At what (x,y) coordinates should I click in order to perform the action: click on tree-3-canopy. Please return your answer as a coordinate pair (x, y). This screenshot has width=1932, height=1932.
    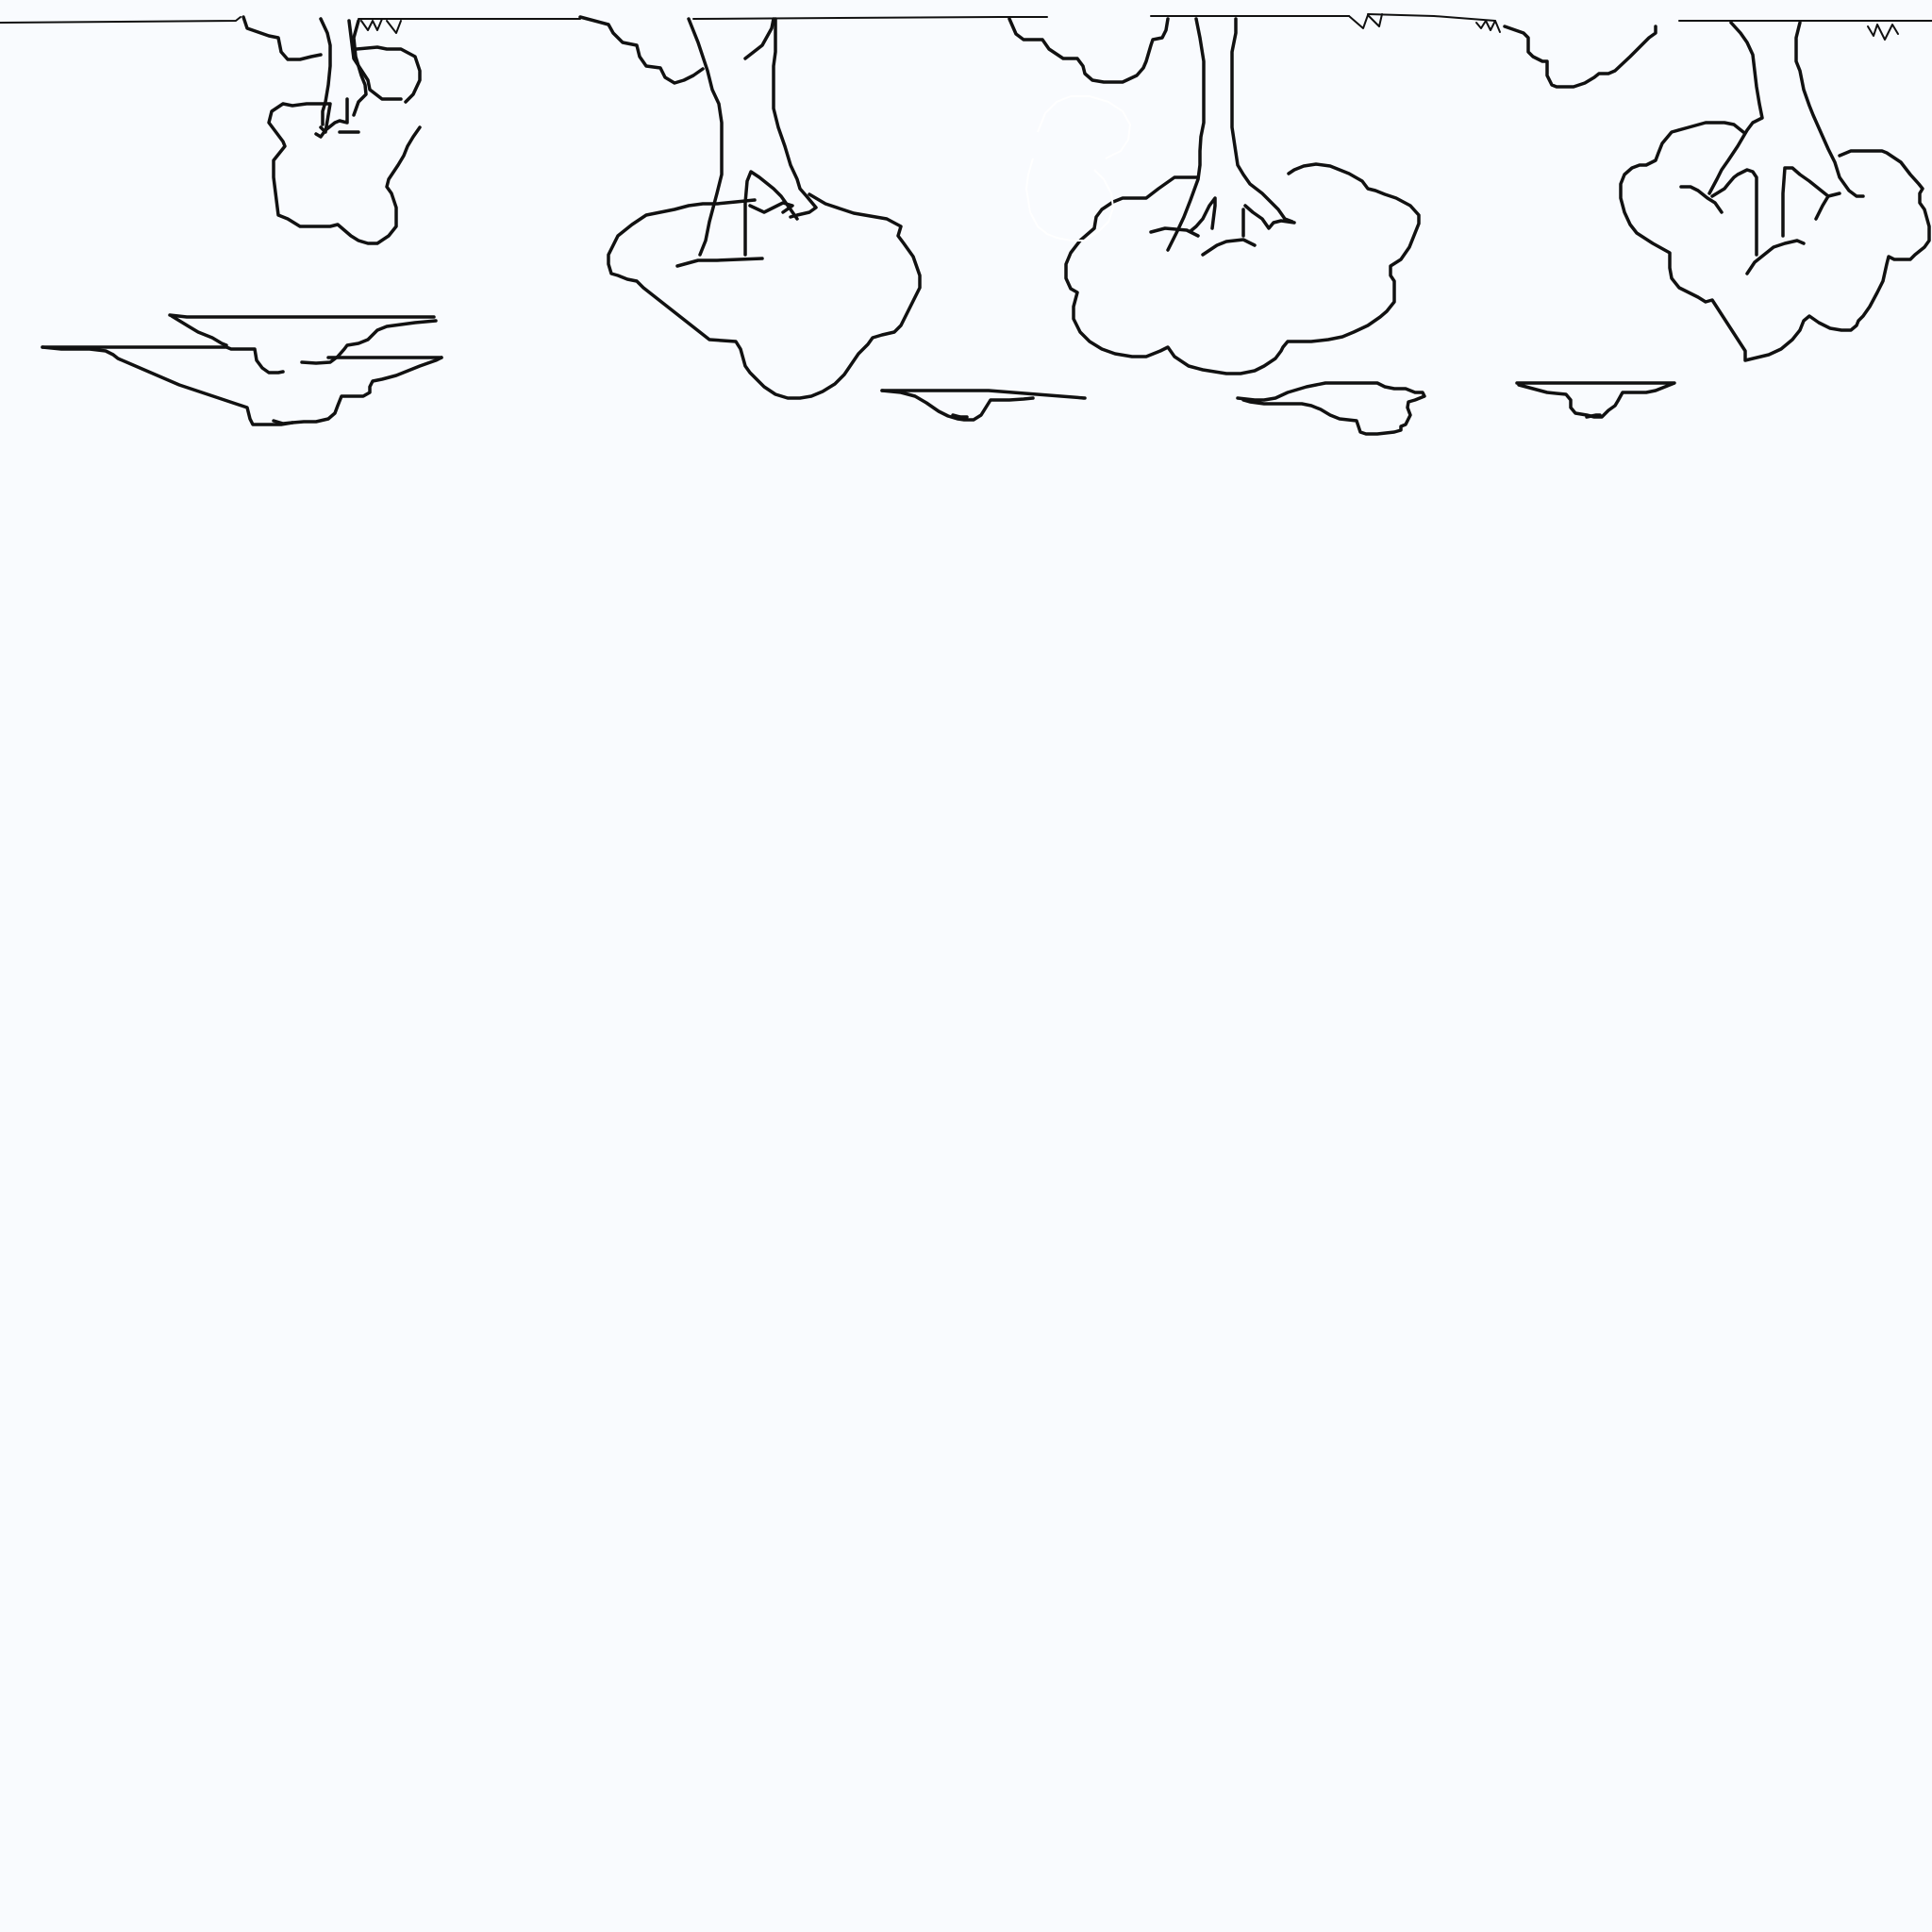
    Looking at the image, I should click on (1214, 196).